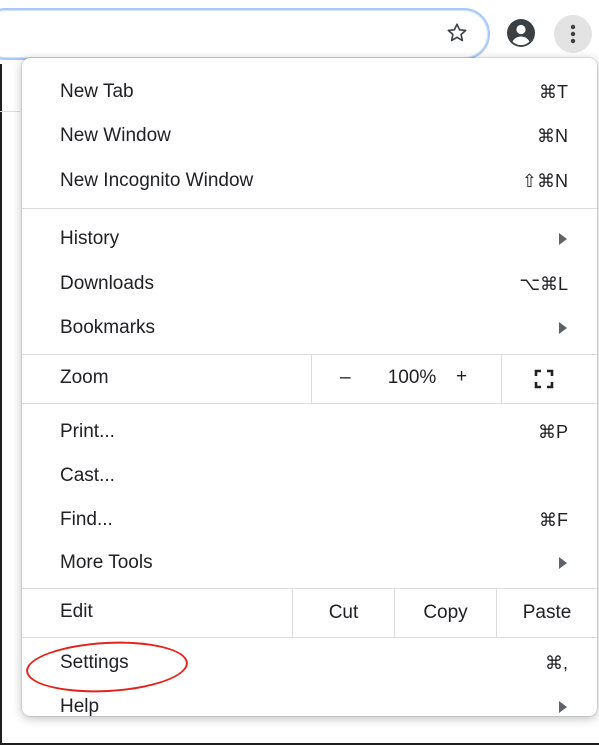 The height and width of the screenshot is (745, 599). What do you see at coordinates (552, 431) in the screenshot?
I see `menu-item-shortcut: ⌘P` at bounding box center [552, 431].